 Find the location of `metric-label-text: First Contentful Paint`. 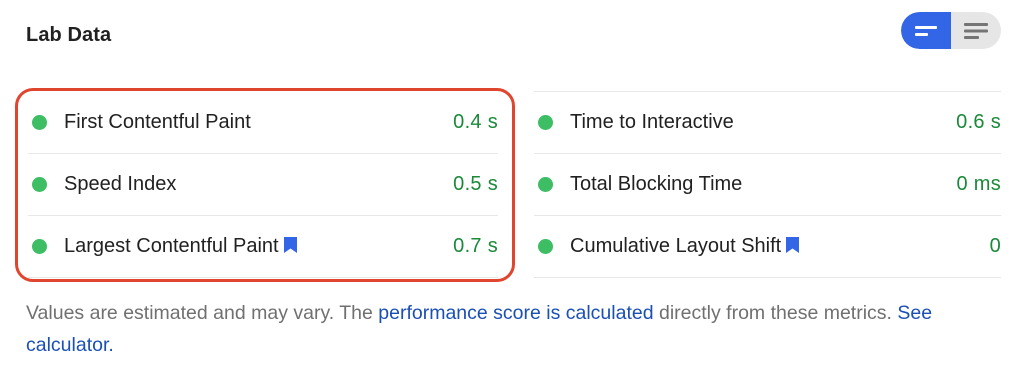

metric-label-text: First Contentful Paint is located at coordinates (157, 122).